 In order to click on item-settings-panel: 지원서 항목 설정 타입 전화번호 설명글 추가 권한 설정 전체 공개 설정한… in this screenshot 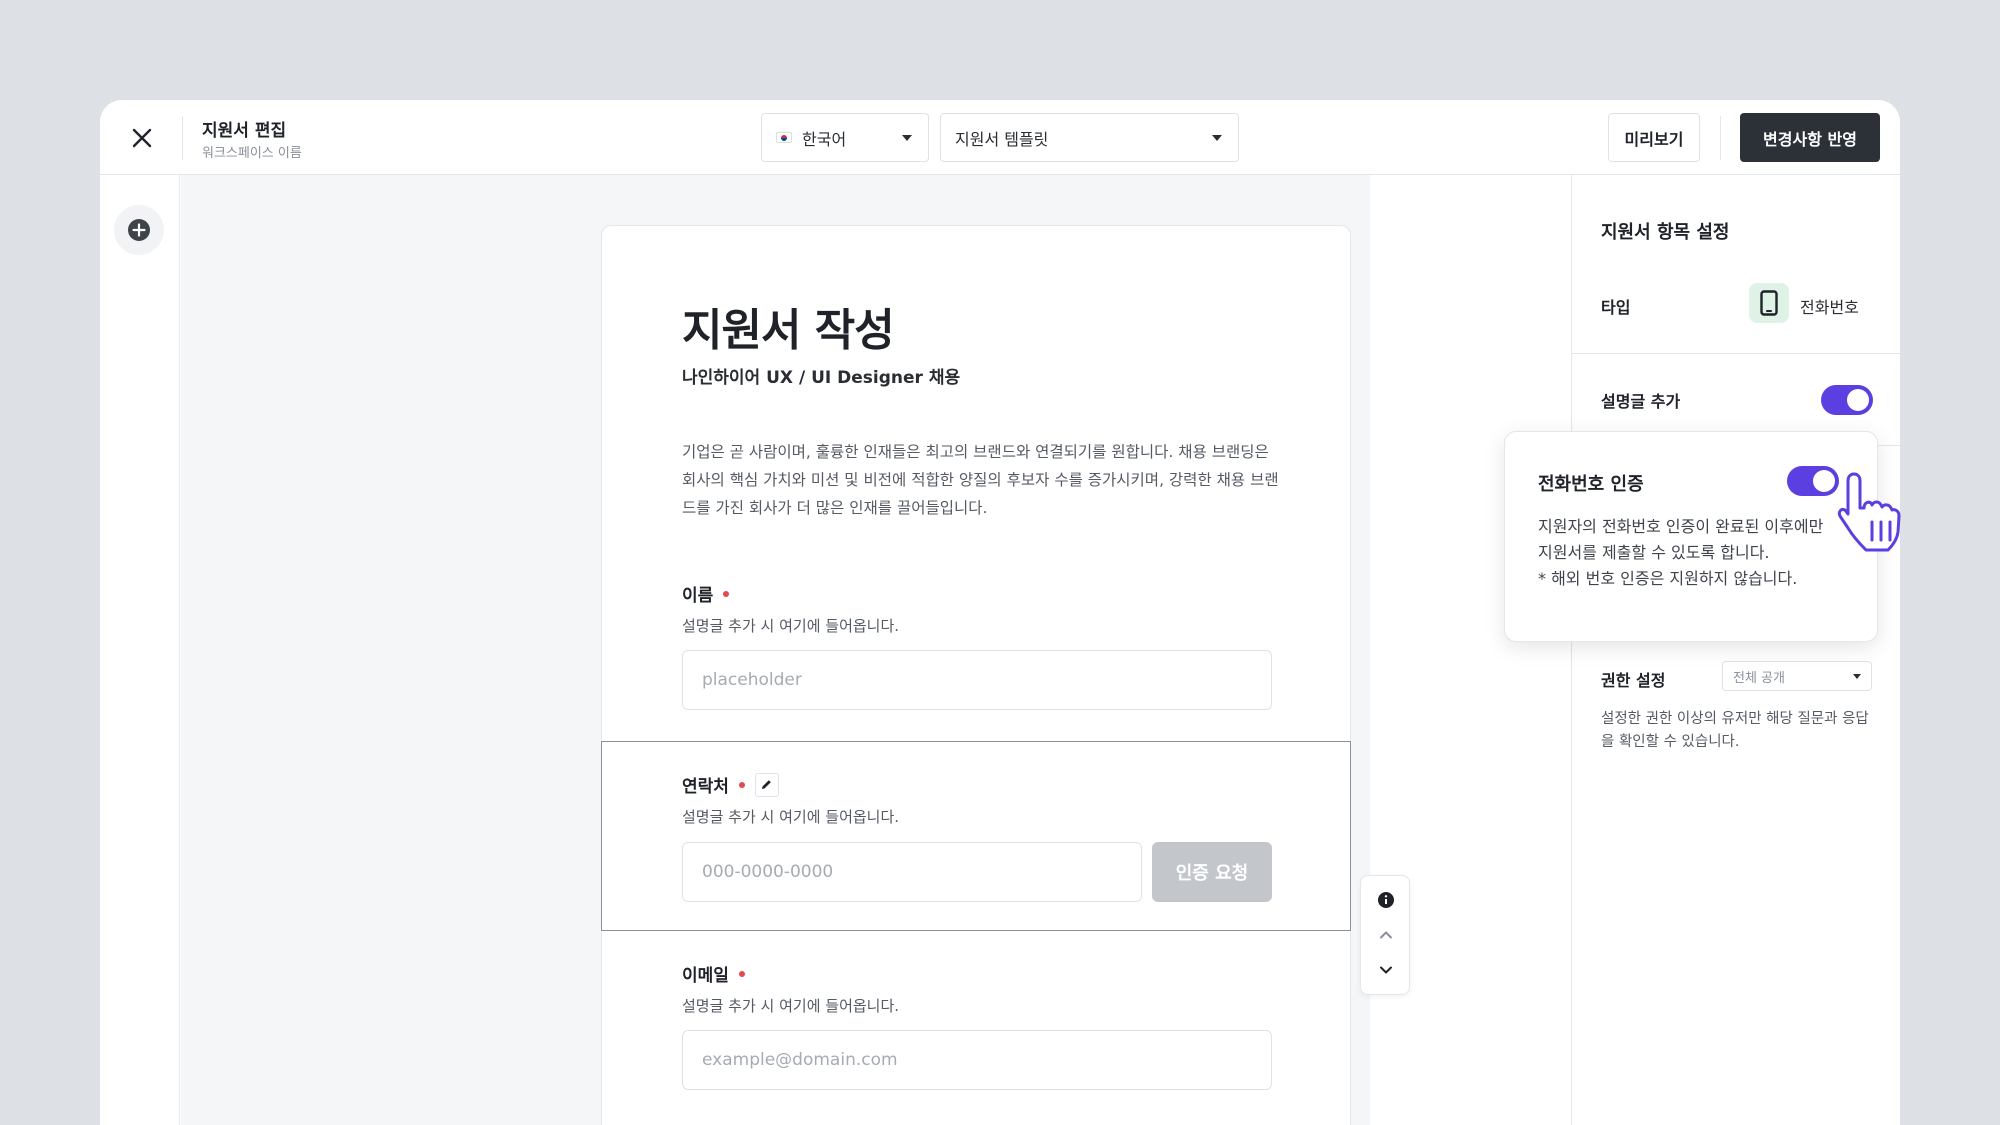, I will do `click(1735, 650)`.